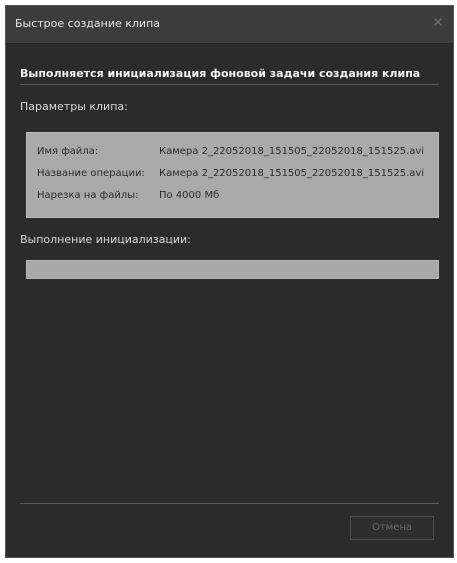  Describe the element at coordinates (68, 151) in the screenshot. I see `param-key: Имя файла:` at that location.